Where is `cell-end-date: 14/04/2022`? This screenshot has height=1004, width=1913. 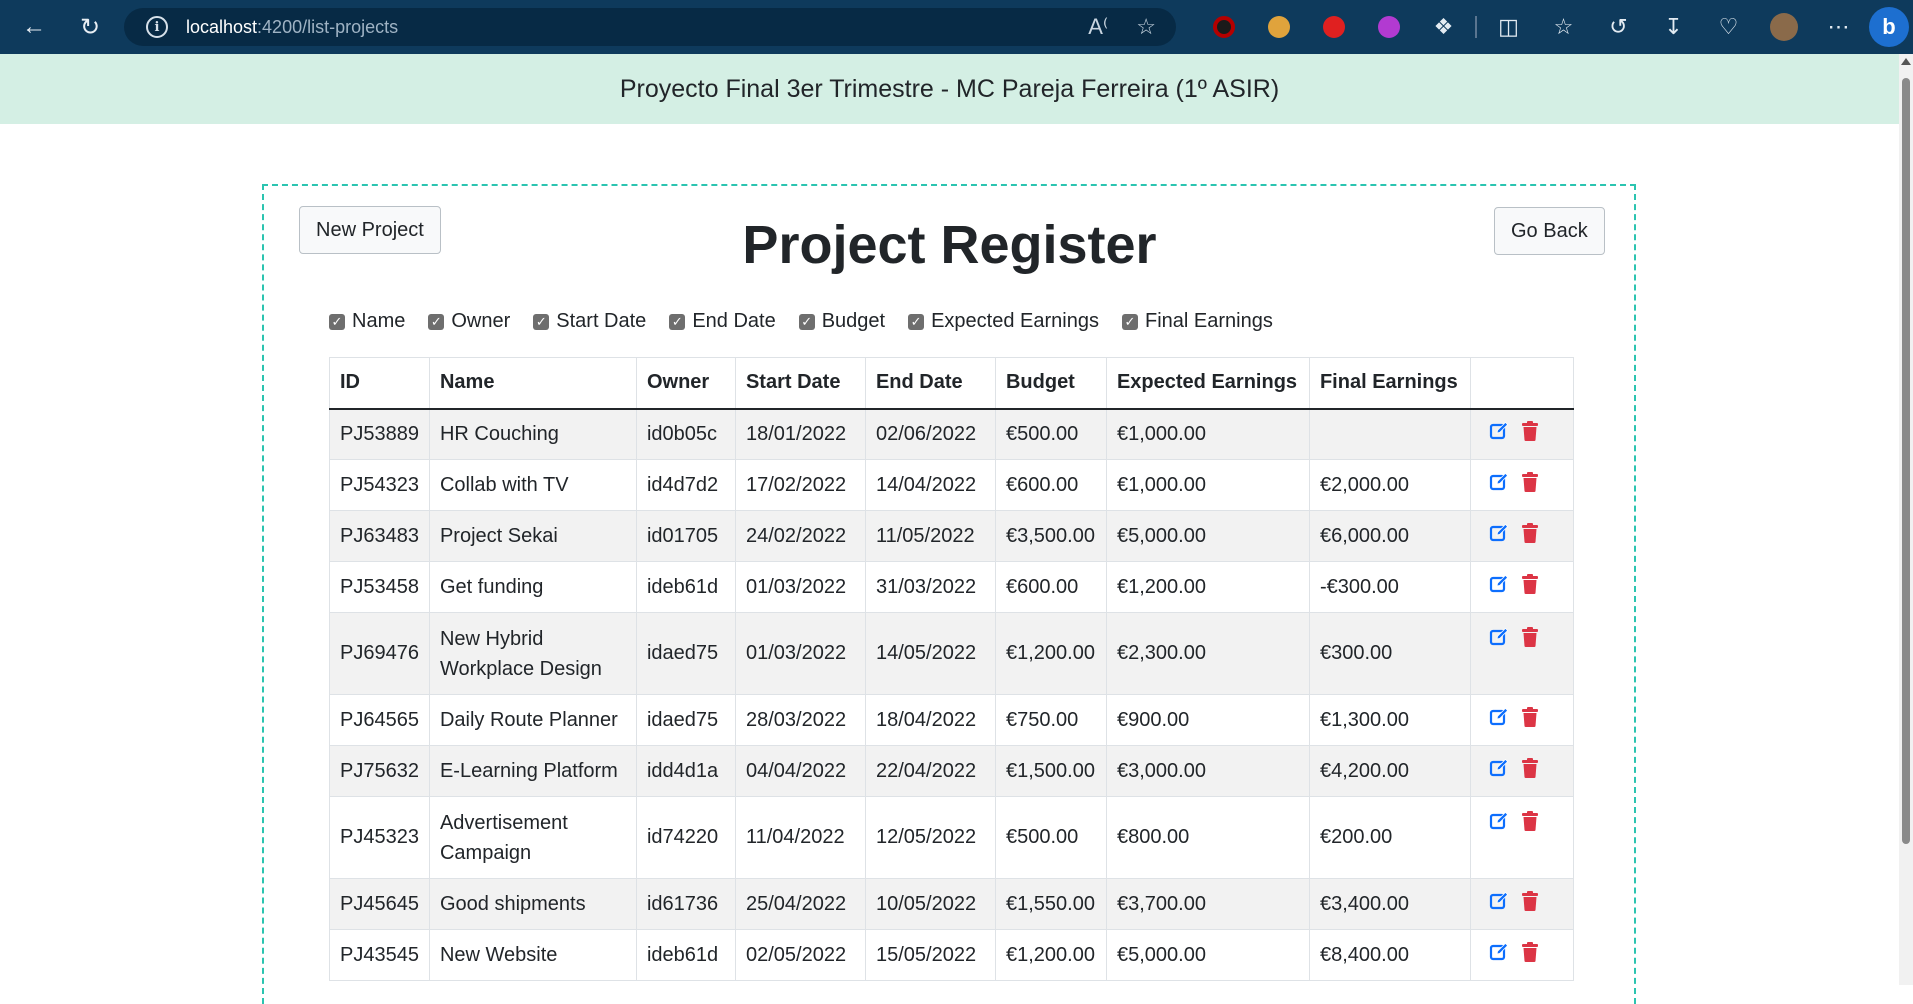 cell-end-date: 14/04/2022 is located at coordinates (930, 485).